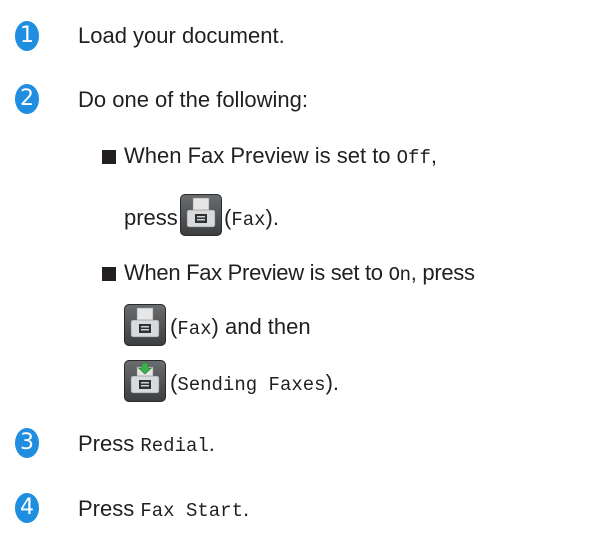 The image size is (616, 558). What do you see at coordinates (442, 272) in the screenshot?
I see `option-2-end: , press` at bounding box center [442, 272].